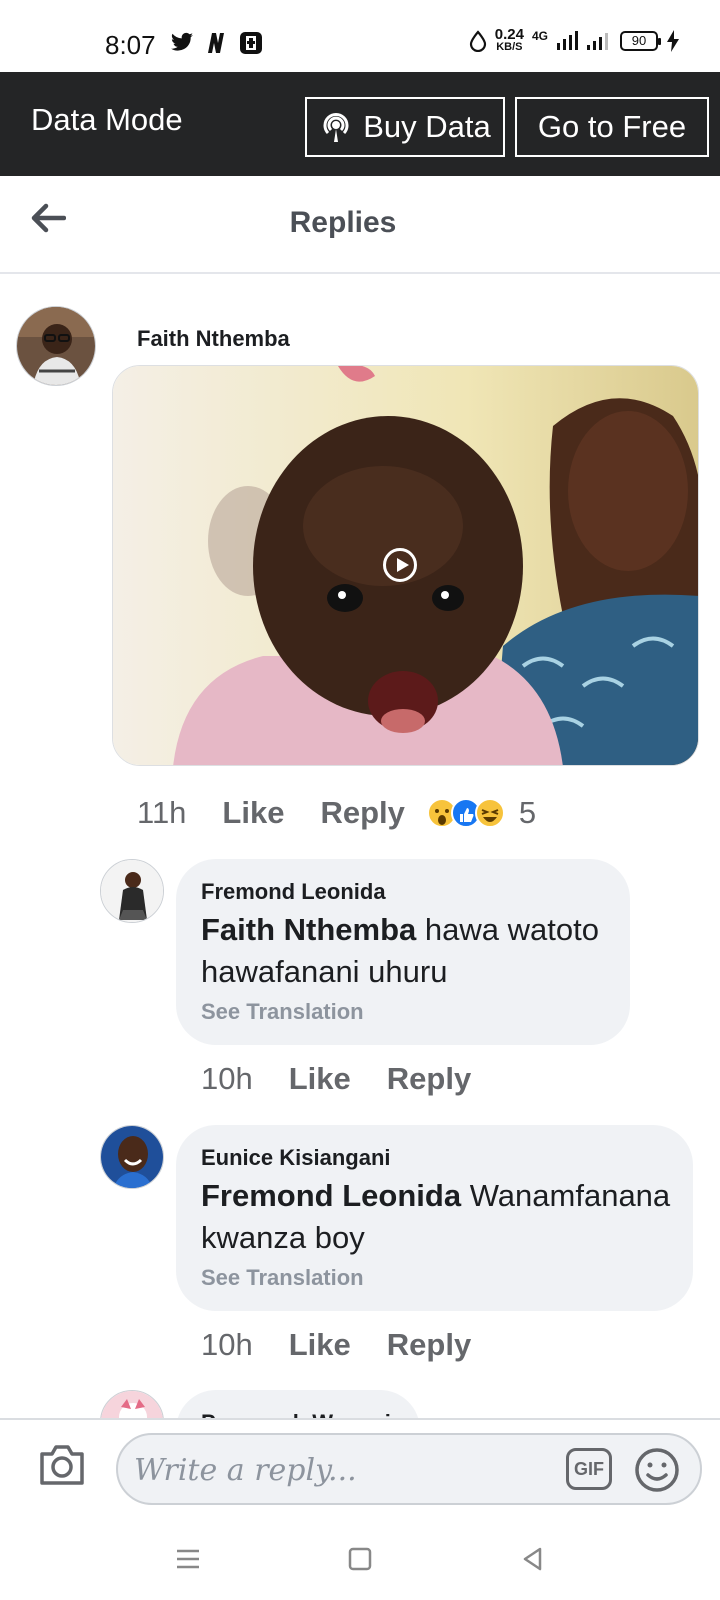  What do you see at coordinates (62, 1465) in the screenshot?
I see `camera-icon` at bounding box center [62, 1465].